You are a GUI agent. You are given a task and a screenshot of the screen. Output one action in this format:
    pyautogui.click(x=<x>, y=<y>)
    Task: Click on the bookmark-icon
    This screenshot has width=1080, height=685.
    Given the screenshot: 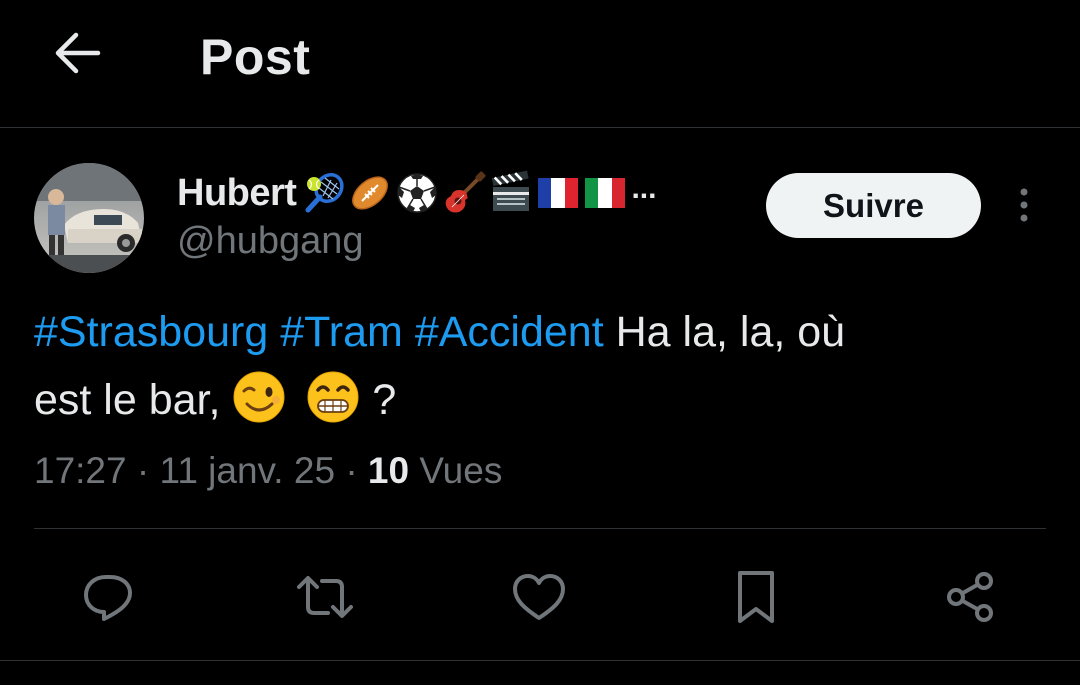 What is the action you would take?
    pyautogui.click(x=756, y=597)
    